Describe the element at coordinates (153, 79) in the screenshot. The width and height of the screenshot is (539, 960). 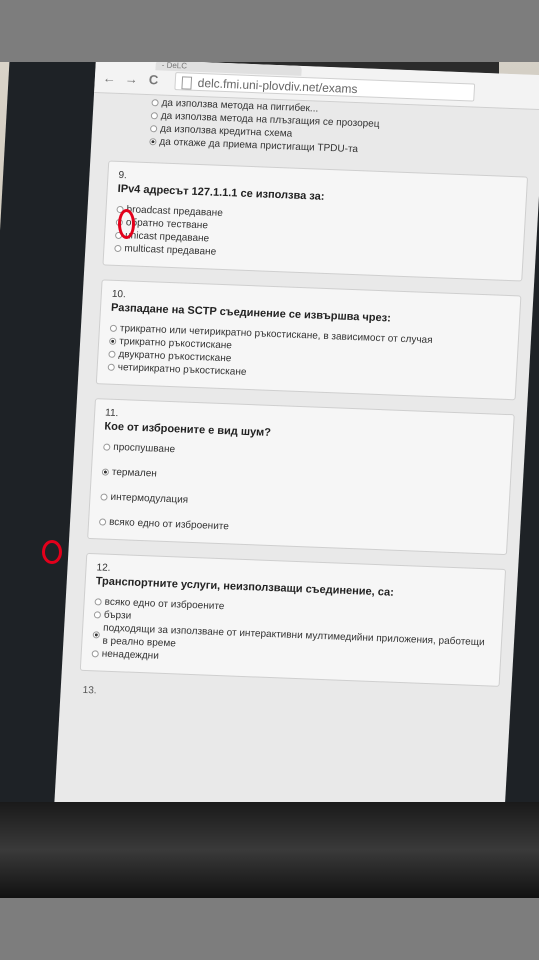
I see `reload-button: C` at that location.